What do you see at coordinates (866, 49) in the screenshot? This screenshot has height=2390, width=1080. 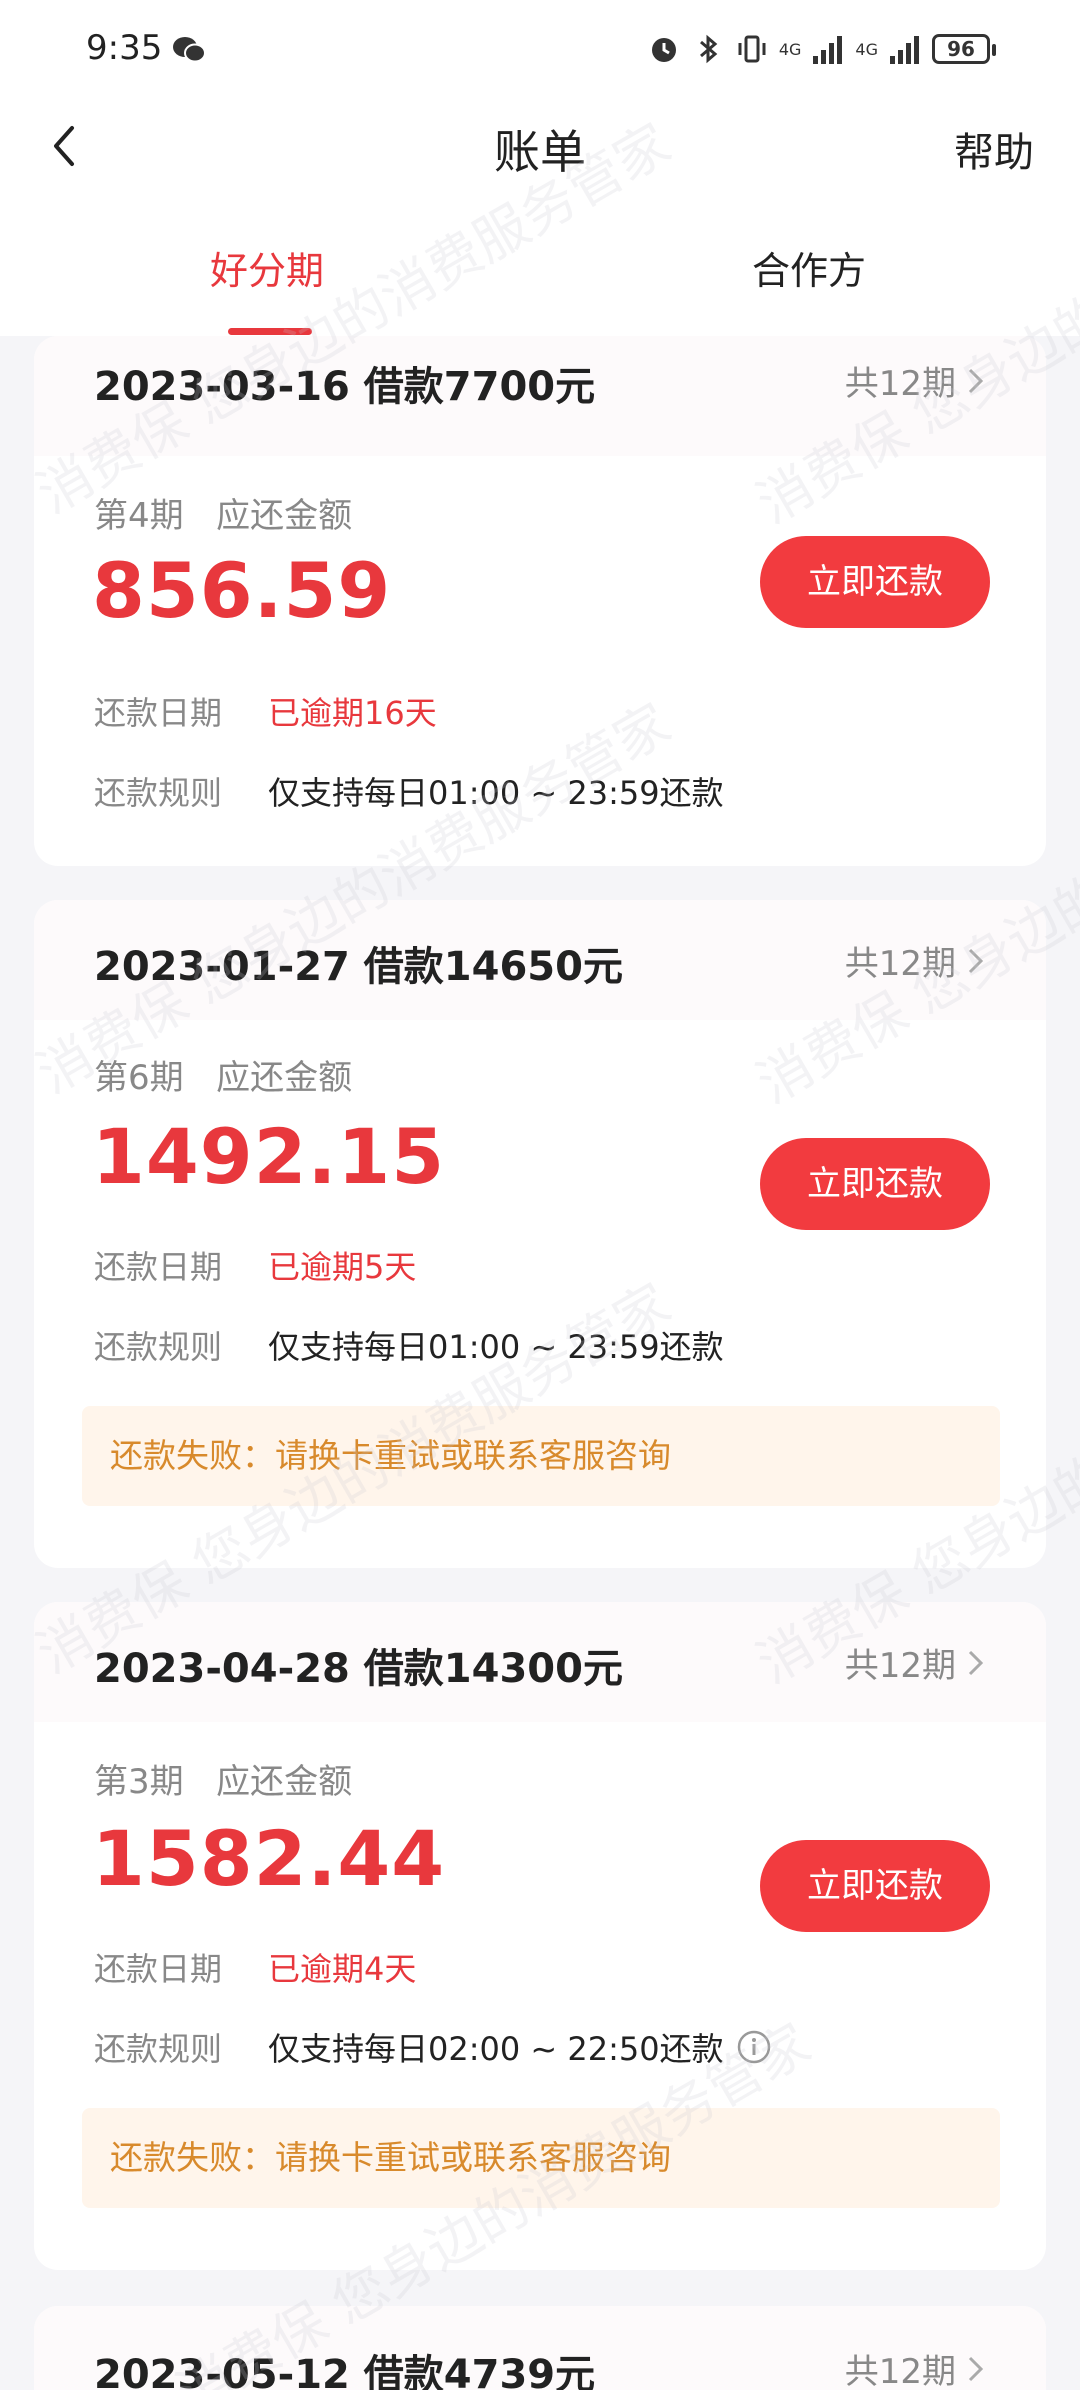 I see `network-label-2: 4G` at bounding box center [866, 49].